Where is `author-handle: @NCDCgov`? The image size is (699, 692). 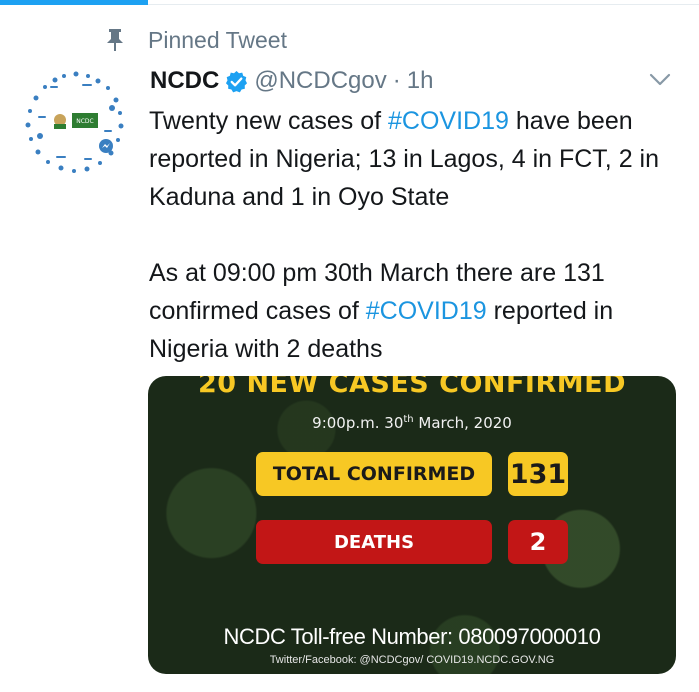 author-handle: @NCDCgov is located at coordinates (320, 81).